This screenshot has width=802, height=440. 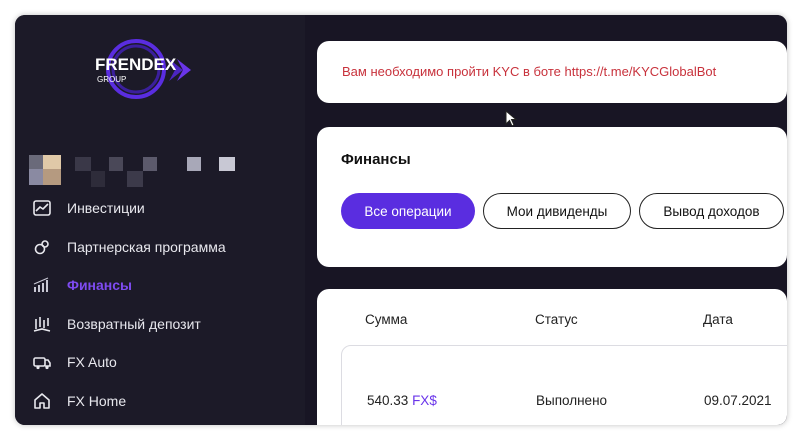 What do you see at coordinates (146, 247) in the screenshot?
I see `sidebar-item-label: Партнерская программа` at bounding box center [146, 247].